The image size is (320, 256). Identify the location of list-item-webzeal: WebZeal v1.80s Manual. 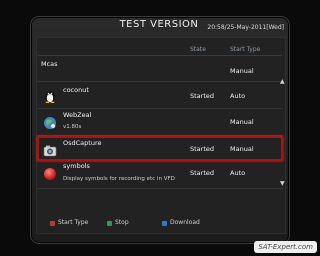
(160, 122).